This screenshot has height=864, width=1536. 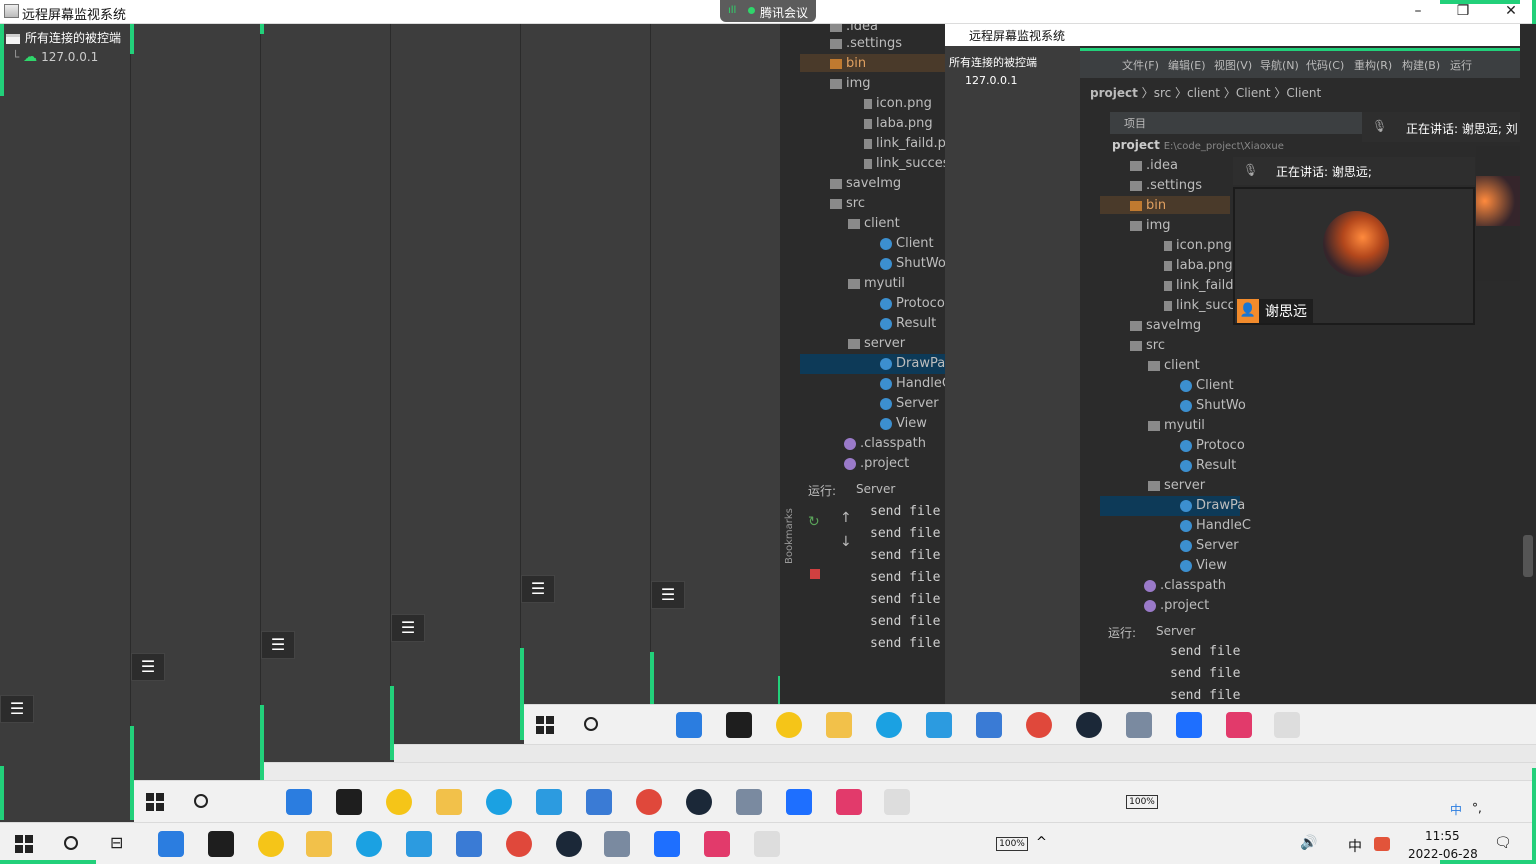 What do you see at coordinates (739, 725) in the screenshot?
I see `pycharm-icon` at bounding box center [739, 725].